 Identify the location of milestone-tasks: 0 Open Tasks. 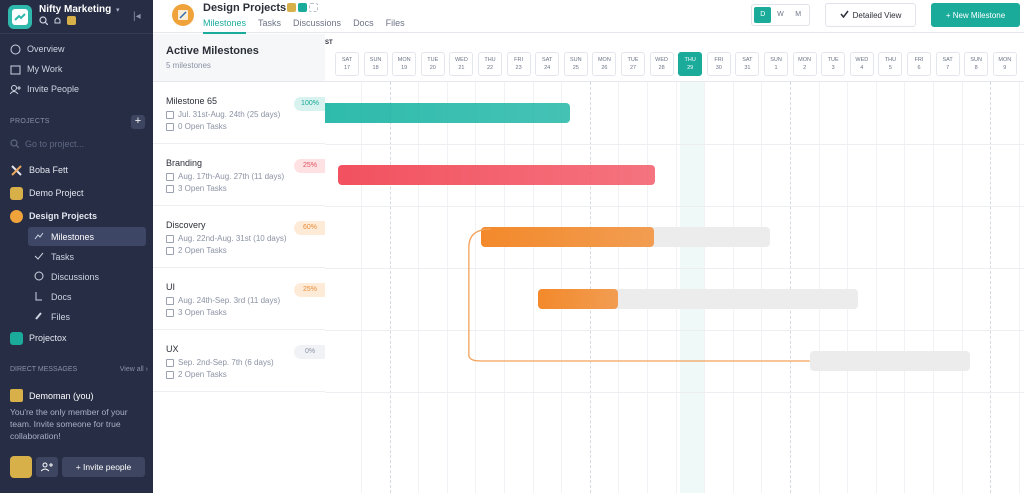
(202, 126).